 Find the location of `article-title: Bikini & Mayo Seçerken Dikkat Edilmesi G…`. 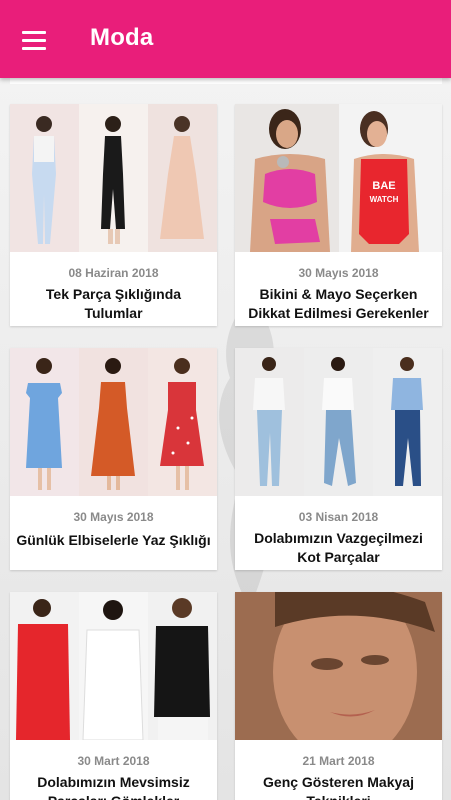

article-title: Bikini & Mayo Seçerken Dikkat Edilmesi G… is located at coordinates (338, 303).